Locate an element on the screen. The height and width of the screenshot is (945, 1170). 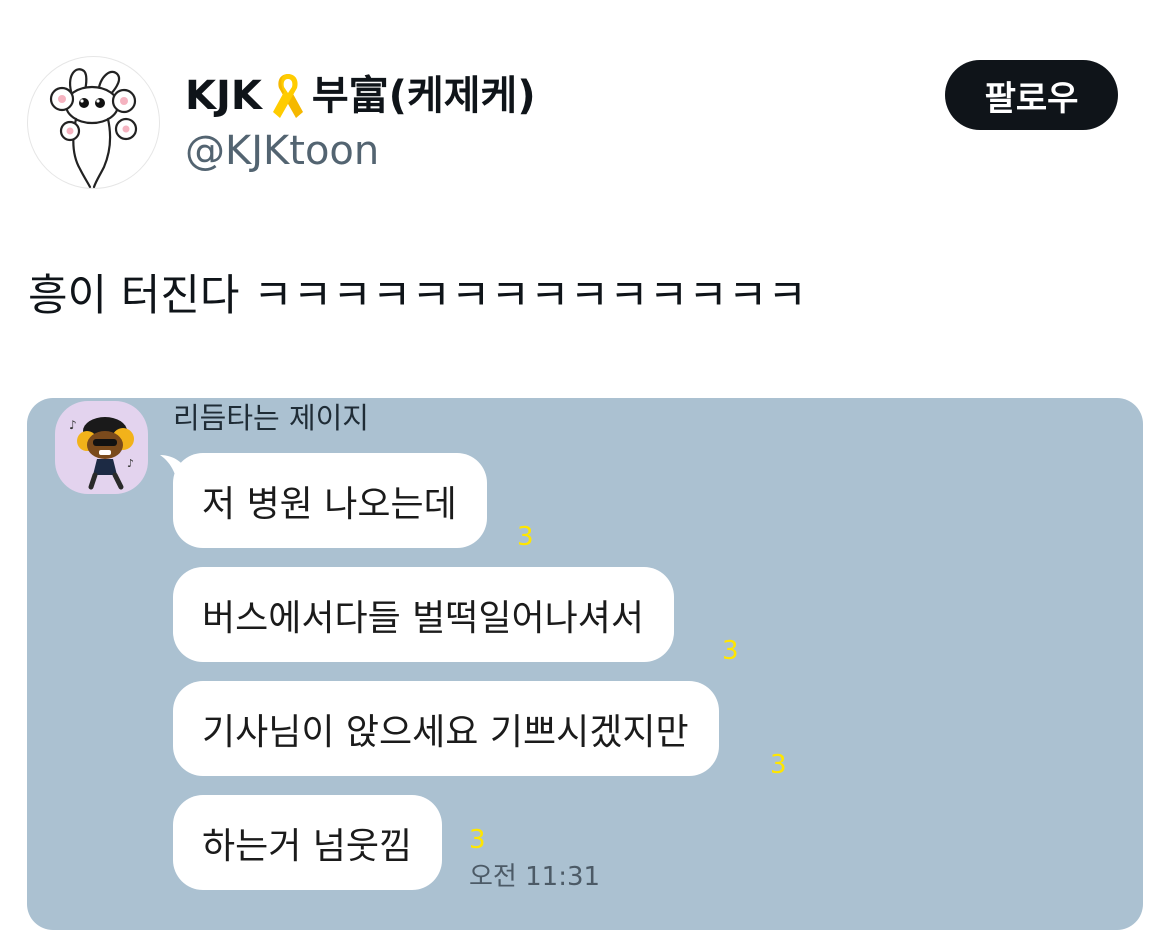
sender-avatar: ♪ ♪ is located at coordinates (101, 447).